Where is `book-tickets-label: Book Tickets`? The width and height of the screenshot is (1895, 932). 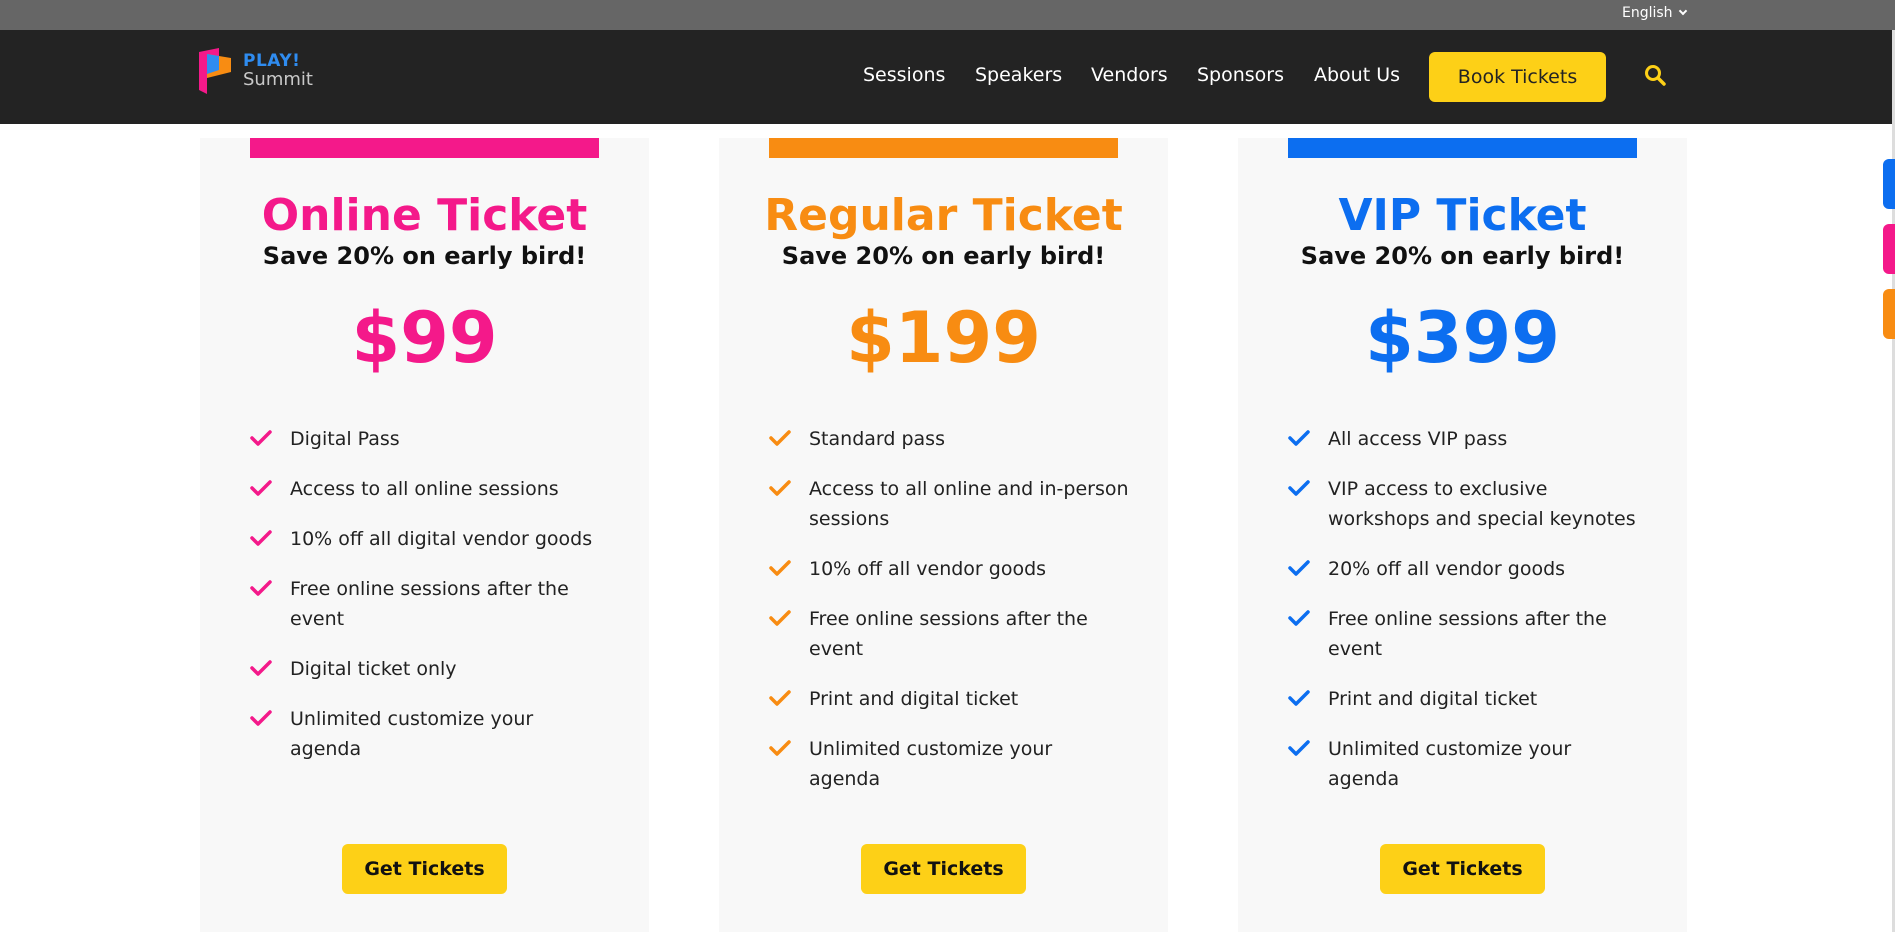 book-tickets-label: Book Tickets is located at coordinates (1517, 77).